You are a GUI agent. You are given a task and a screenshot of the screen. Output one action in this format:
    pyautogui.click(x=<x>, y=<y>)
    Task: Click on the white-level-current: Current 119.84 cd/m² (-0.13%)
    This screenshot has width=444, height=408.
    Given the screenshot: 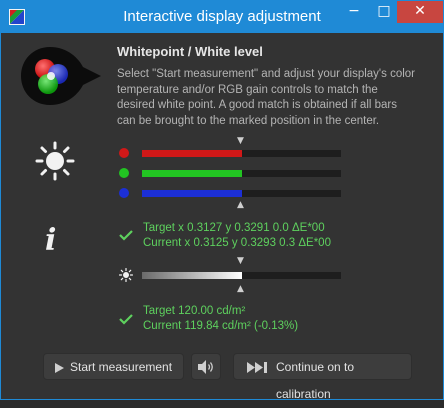 What is the action you would take?
    pyautogui.click(x=221, y=326)
    